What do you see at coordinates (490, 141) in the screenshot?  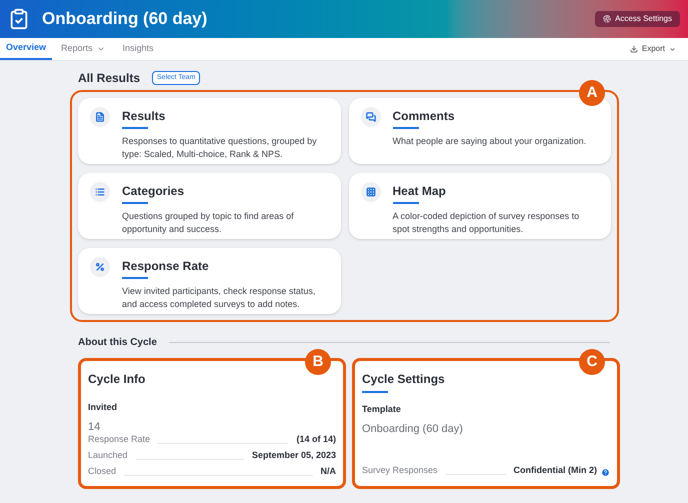 I see `card-description: What people are saying about your organization.` at bounding box center [490, 141].